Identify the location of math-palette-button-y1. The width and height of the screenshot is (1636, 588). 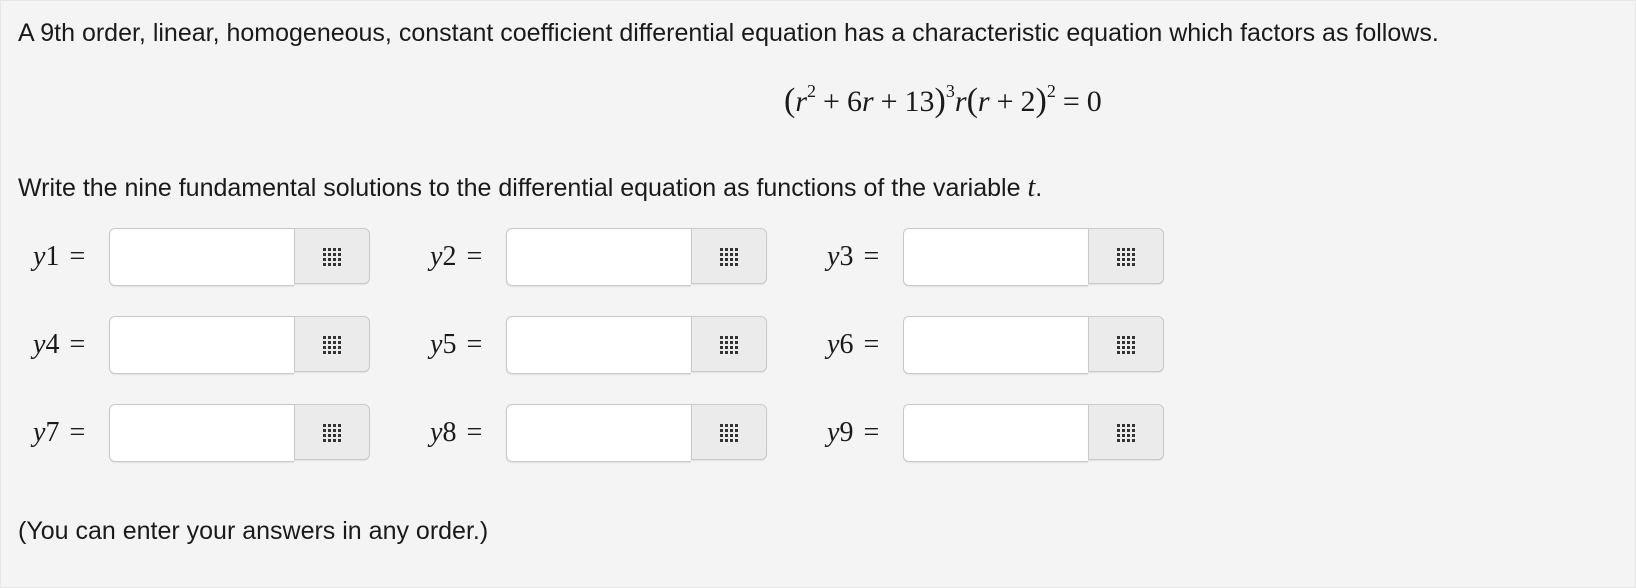
(332, 256).